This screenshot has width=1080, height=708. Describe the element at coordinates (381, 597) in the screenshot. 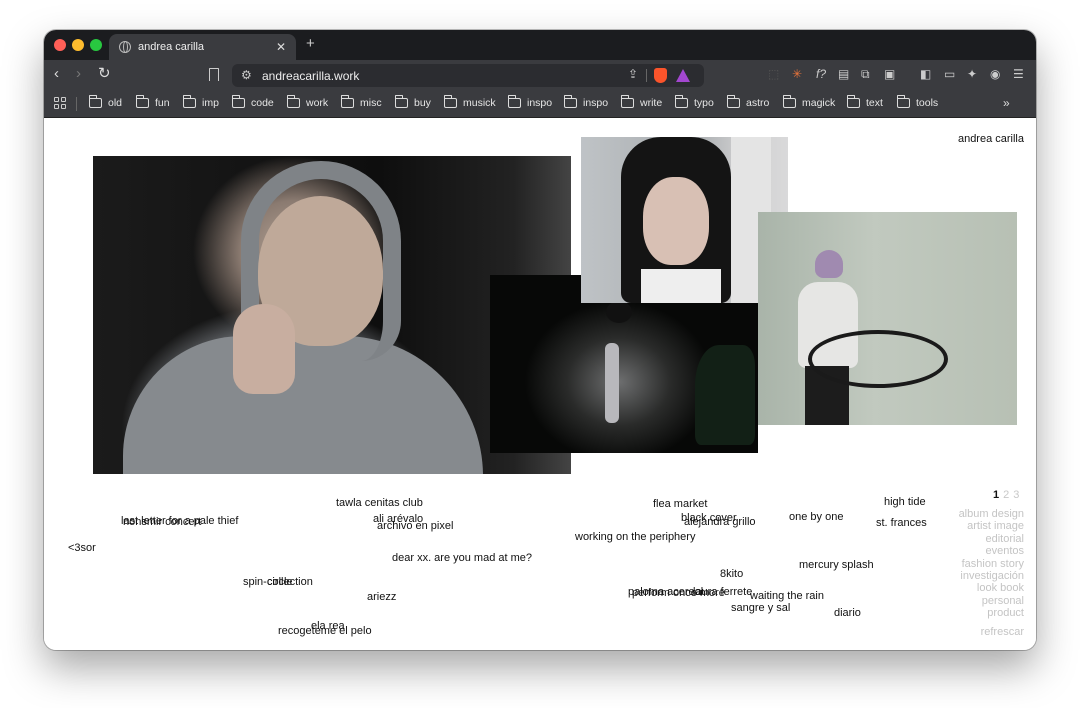

I see `project-link: ariezz` at that location.